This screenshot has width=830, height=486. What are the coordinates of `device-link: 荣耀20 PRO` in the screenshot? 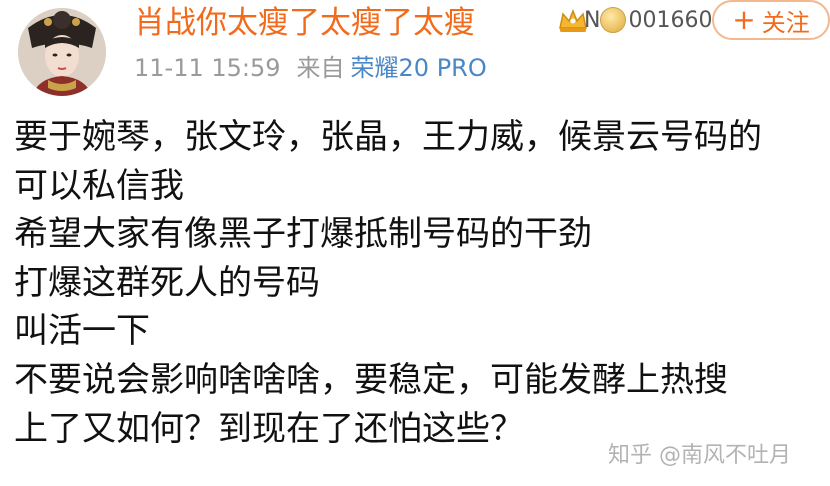 It's located at (419, 68).